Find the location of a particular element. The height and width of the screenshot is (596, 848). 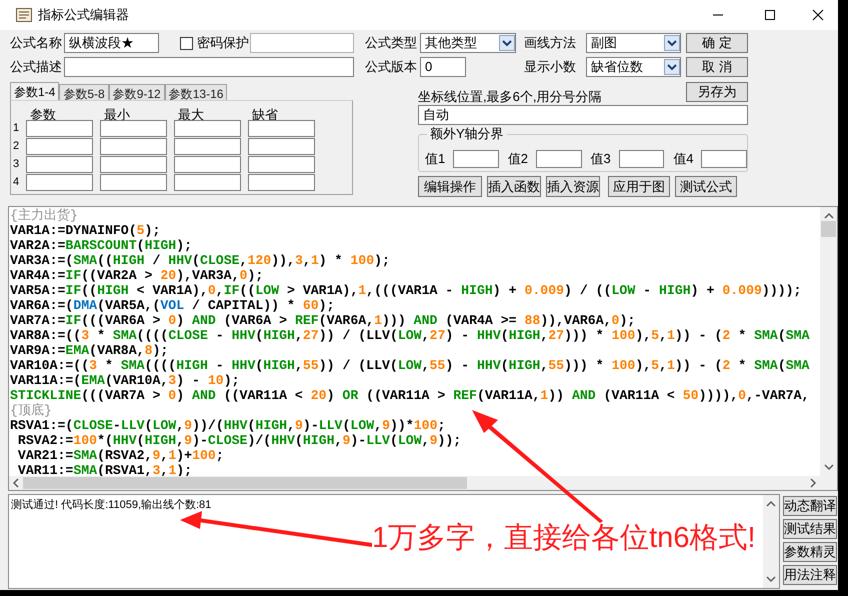

field-label: 画线方法 is located at coordinates (550, 43).